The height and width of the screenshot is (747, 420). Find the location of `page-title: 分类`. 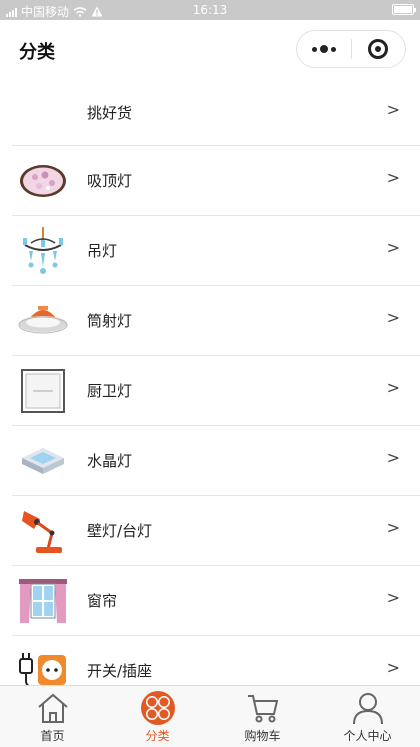

page-title: 分类 is located at coordinates (37, 52).